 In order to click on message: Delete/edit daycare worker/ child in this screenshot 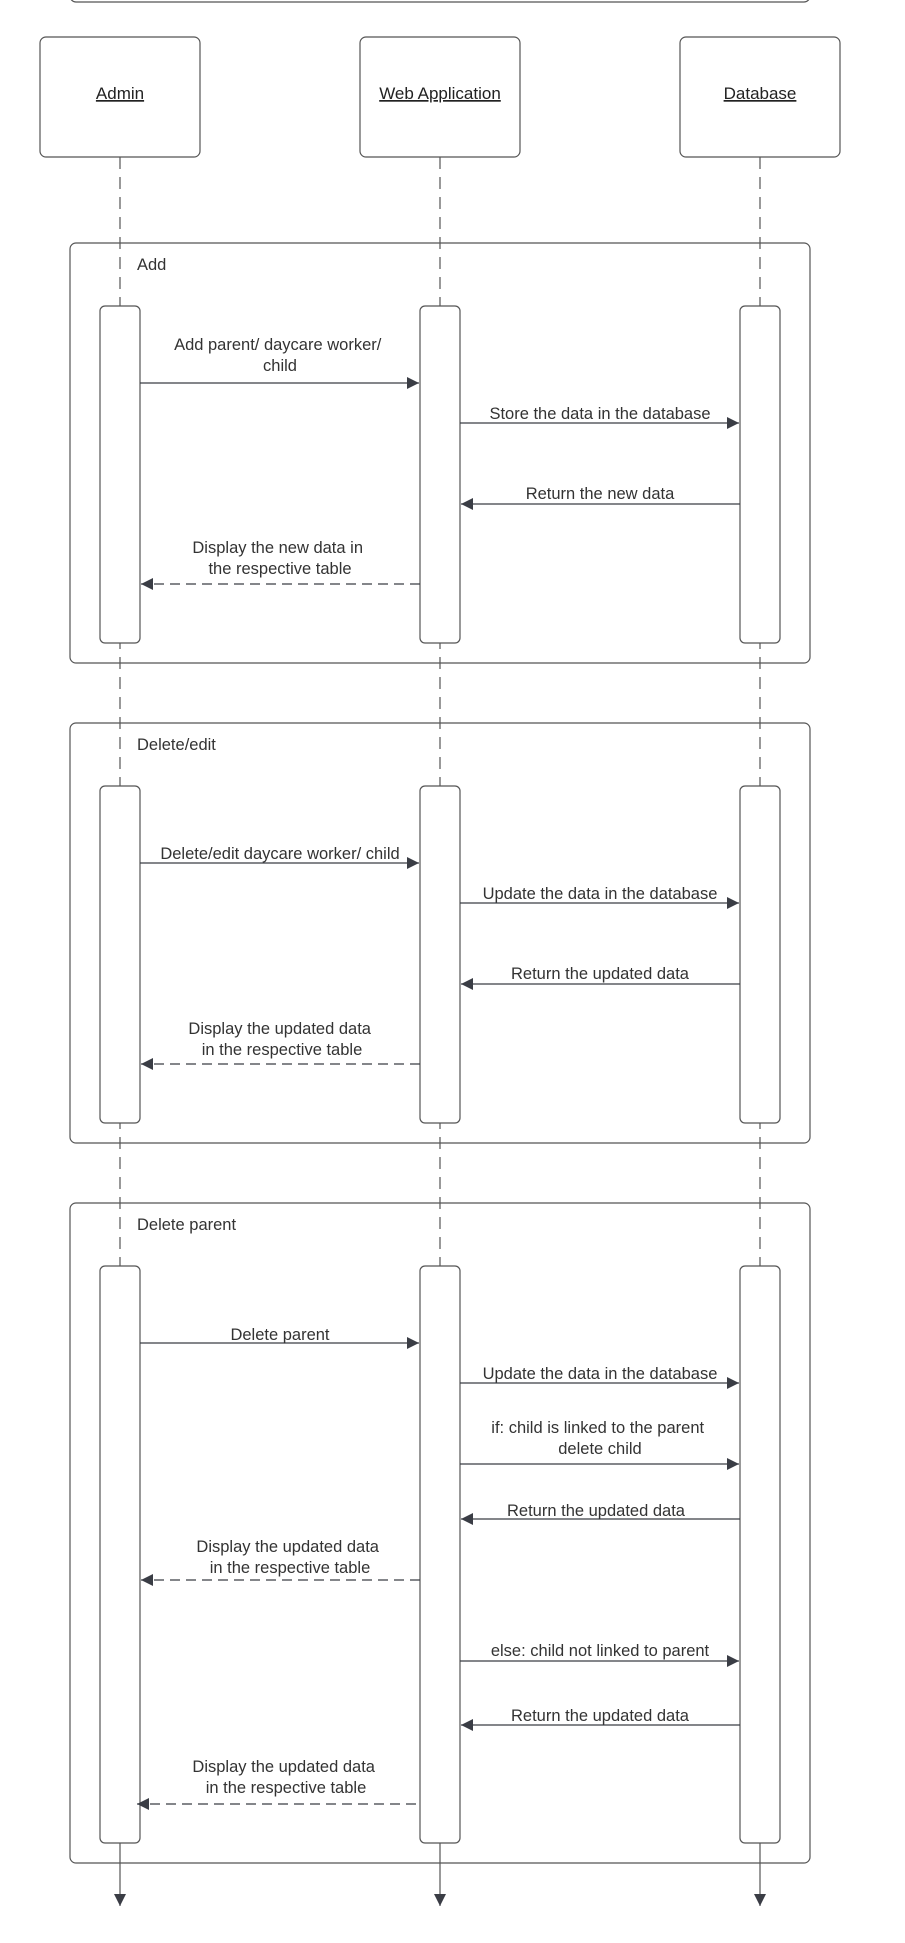, I will do `click(279, 857)`.